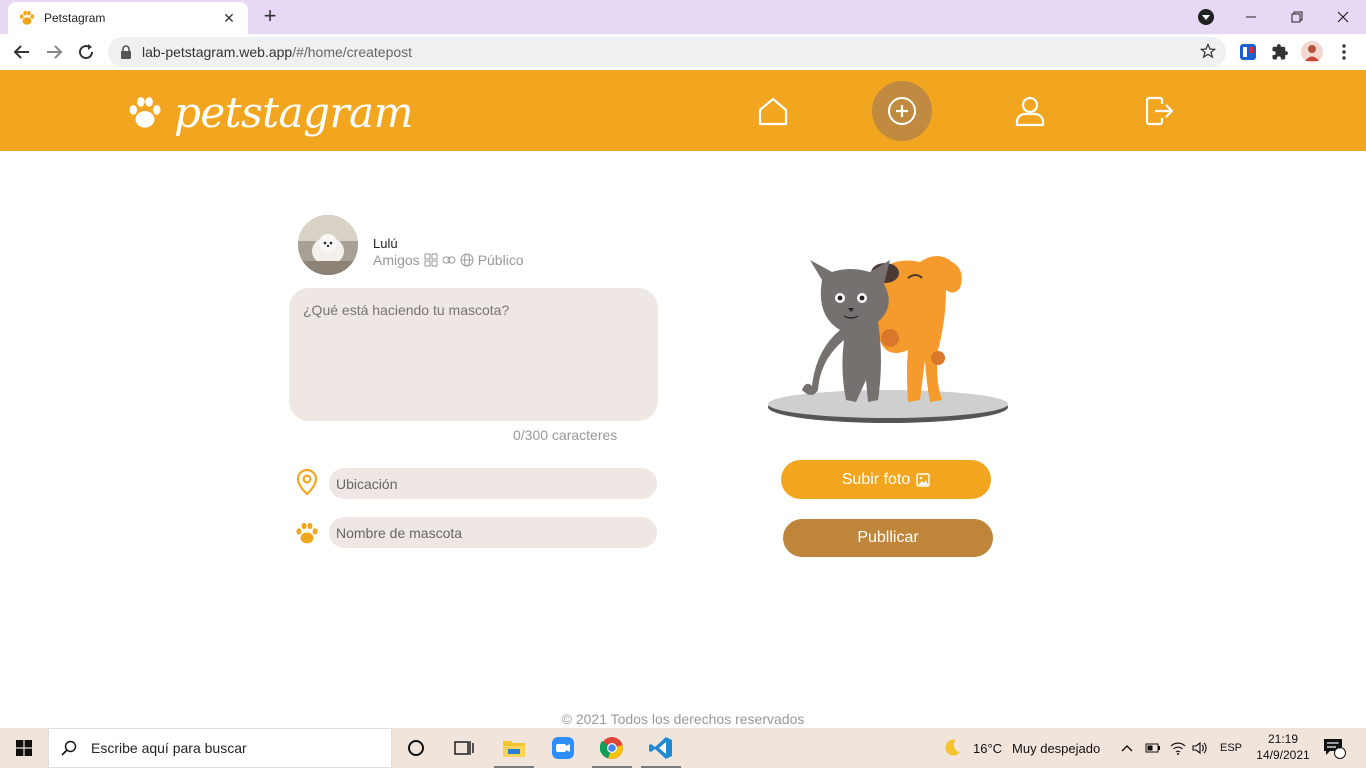 The image size is (1366, 768). I want to click on weather-widget: 16°C Muy despejado, so click(1021, 748).